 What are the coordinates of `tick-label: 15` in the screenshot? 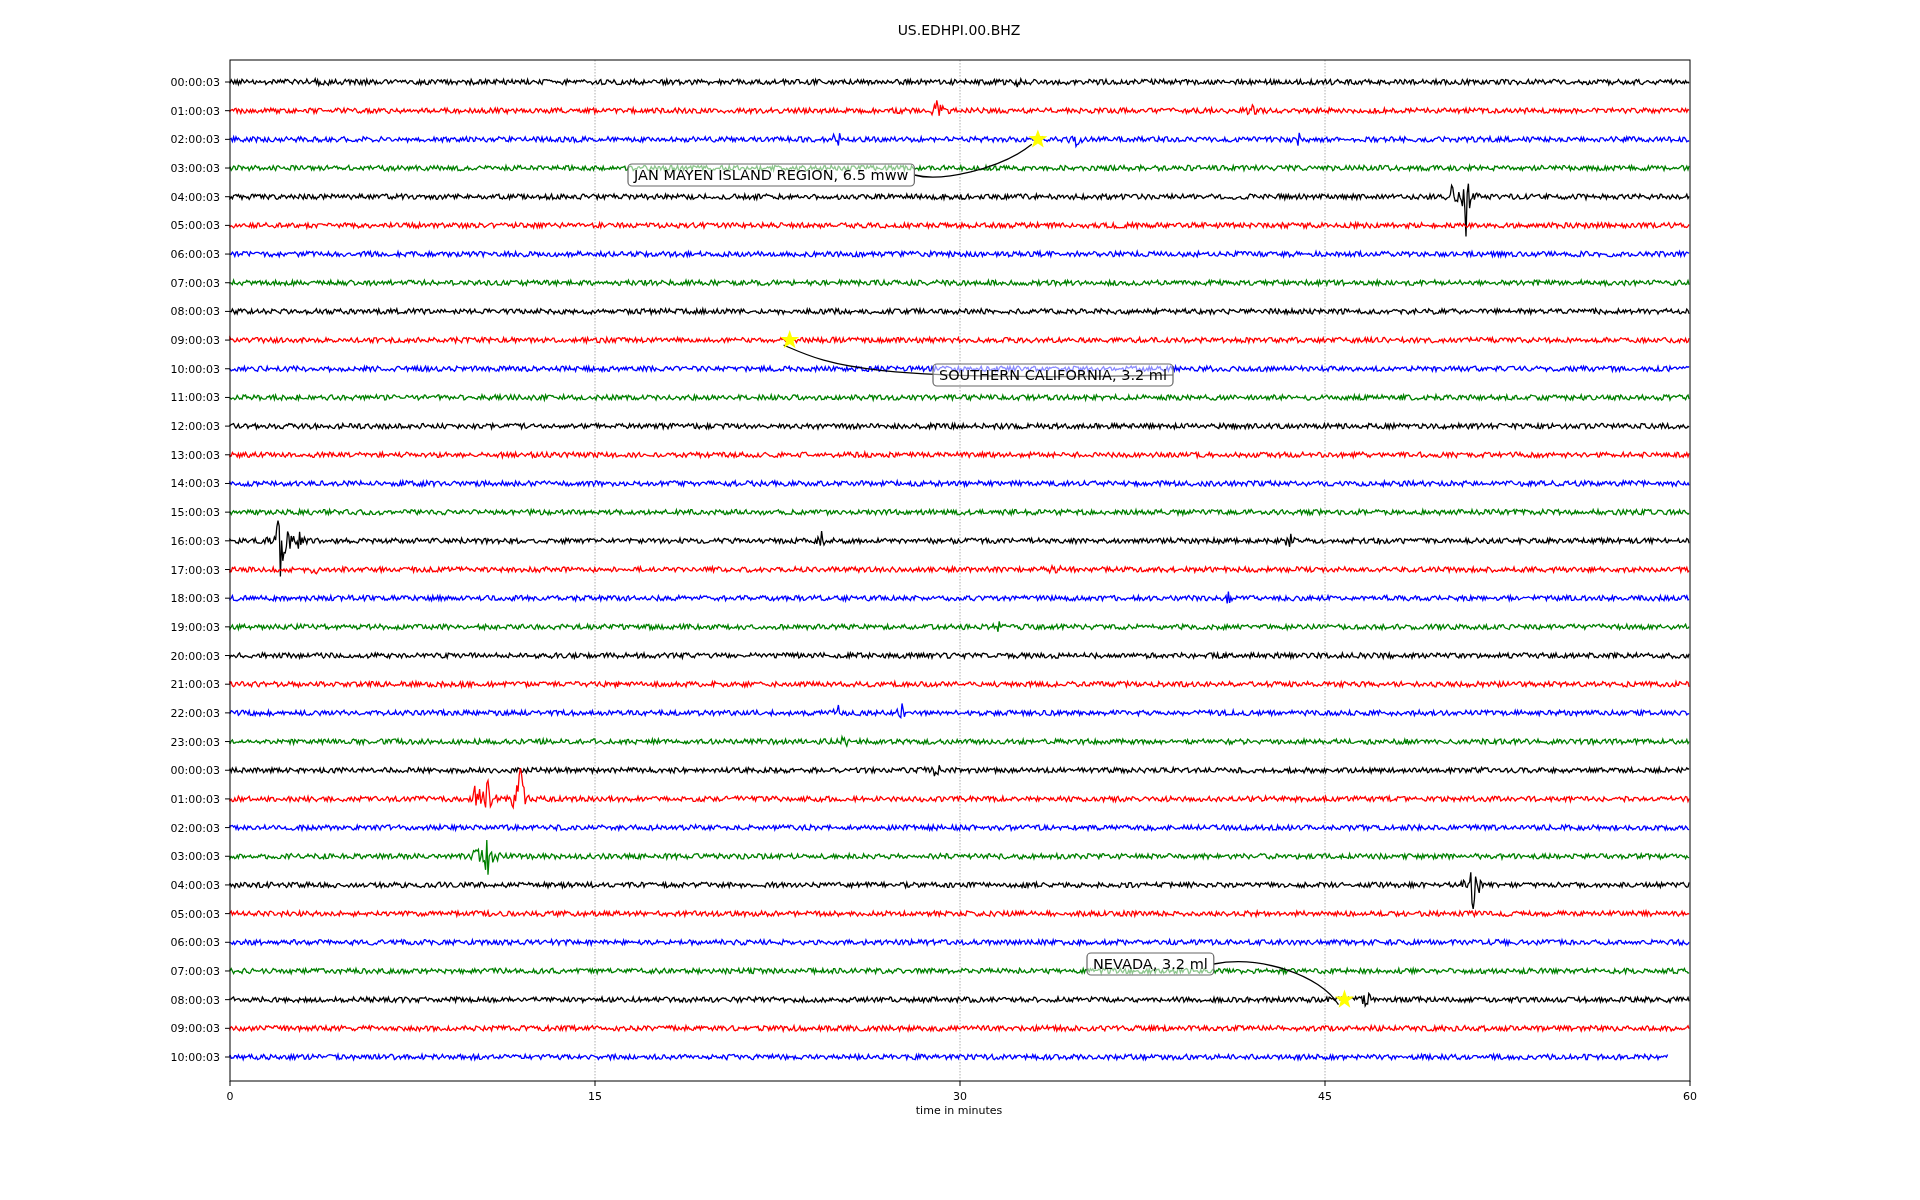 It's located at (595, 1096).